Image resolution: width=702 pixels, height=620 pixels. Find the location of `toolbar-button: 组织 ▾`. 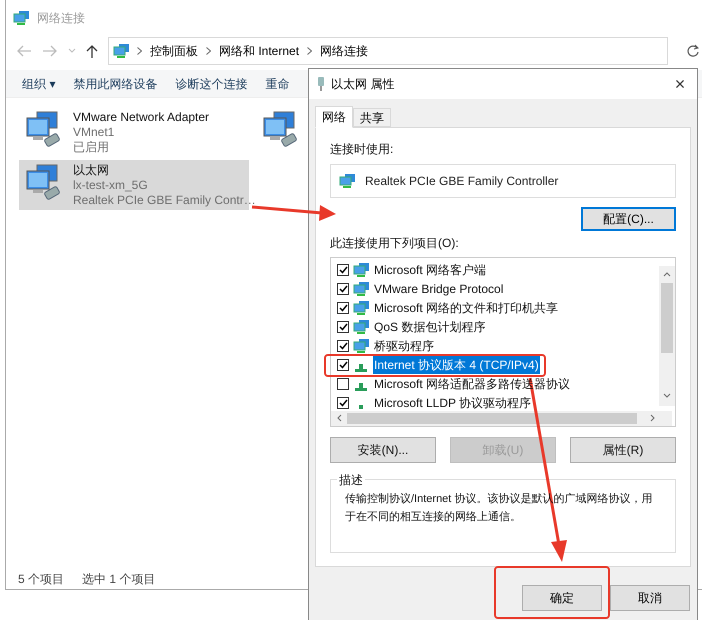

toolbar-button: 组织 ▾ is located at coordinates (39, 83).